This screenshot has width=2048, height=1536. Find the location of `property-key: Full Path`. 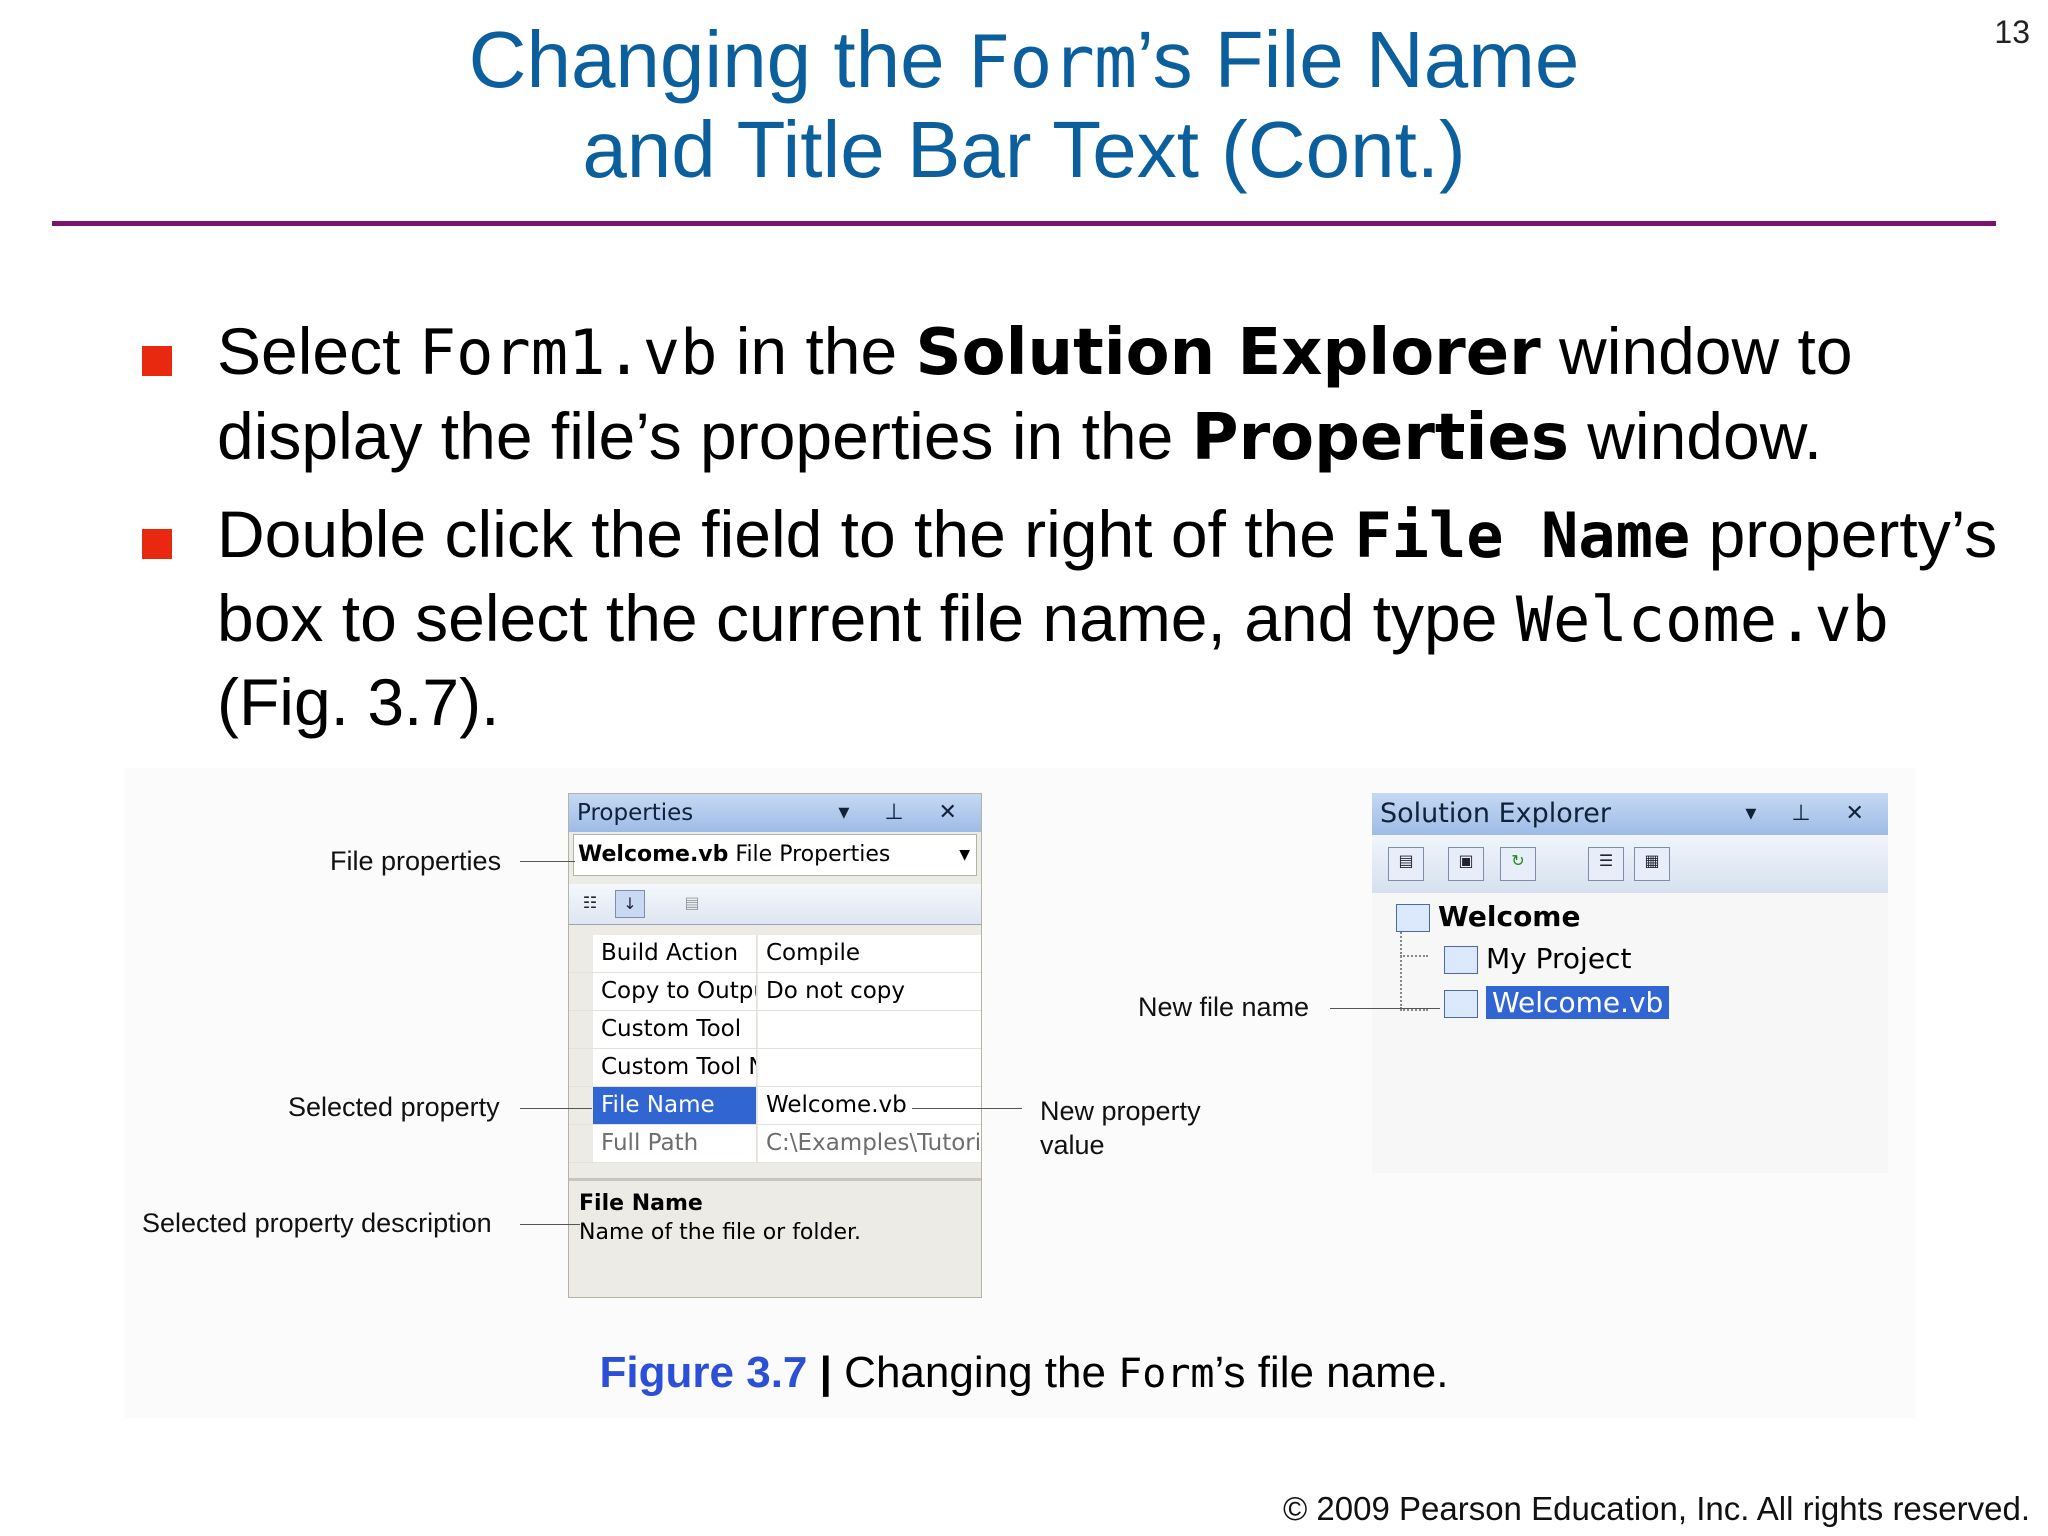

property-key: Full Path is located at coordinates (675, 1143).